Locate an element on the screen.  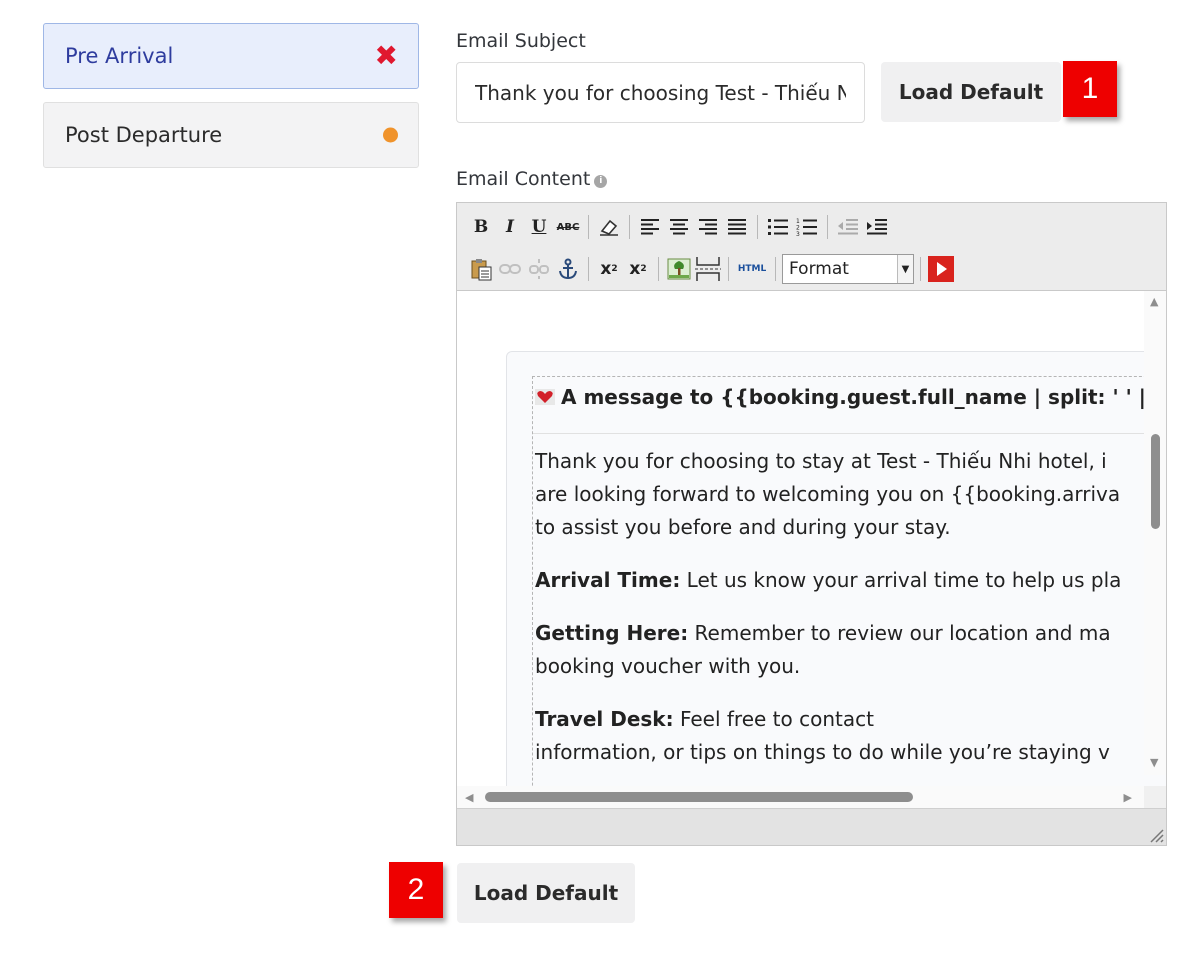
scroll-down-arrow-icon: ▼ is located at coordinates (1154, 762).